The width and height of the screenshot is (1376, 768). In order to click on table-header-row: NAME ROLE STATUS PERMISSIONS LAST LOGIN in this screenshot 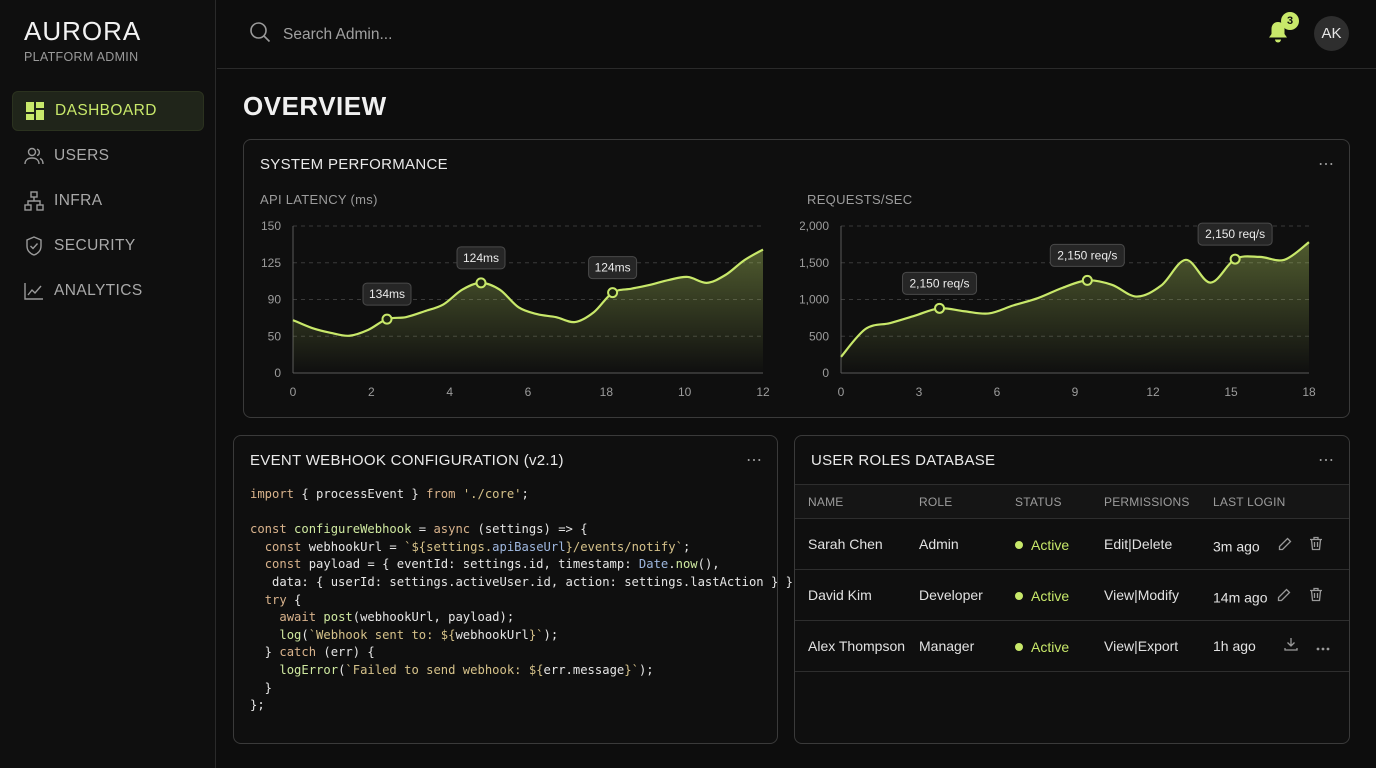, I will do `click(1072, 501)`.